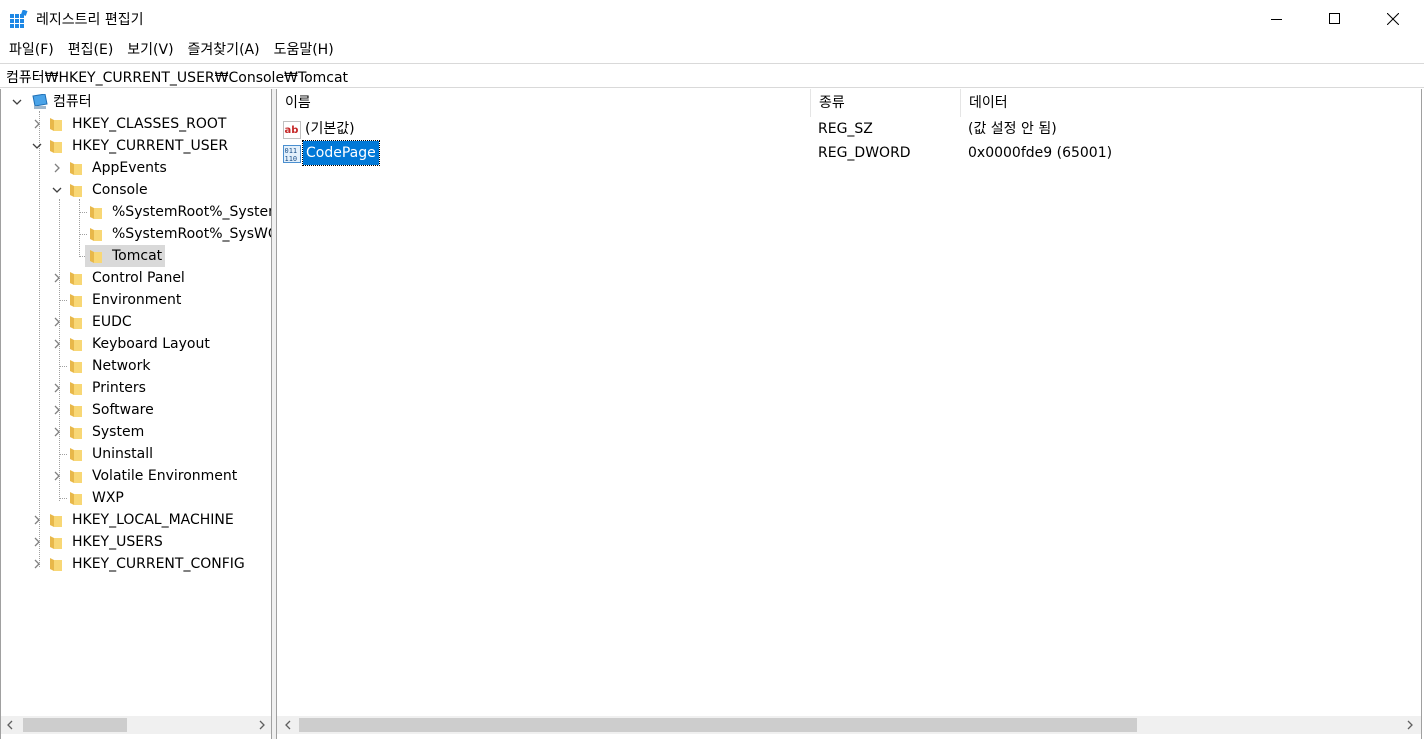  I want to click on computer-icon, so click(40, 101).